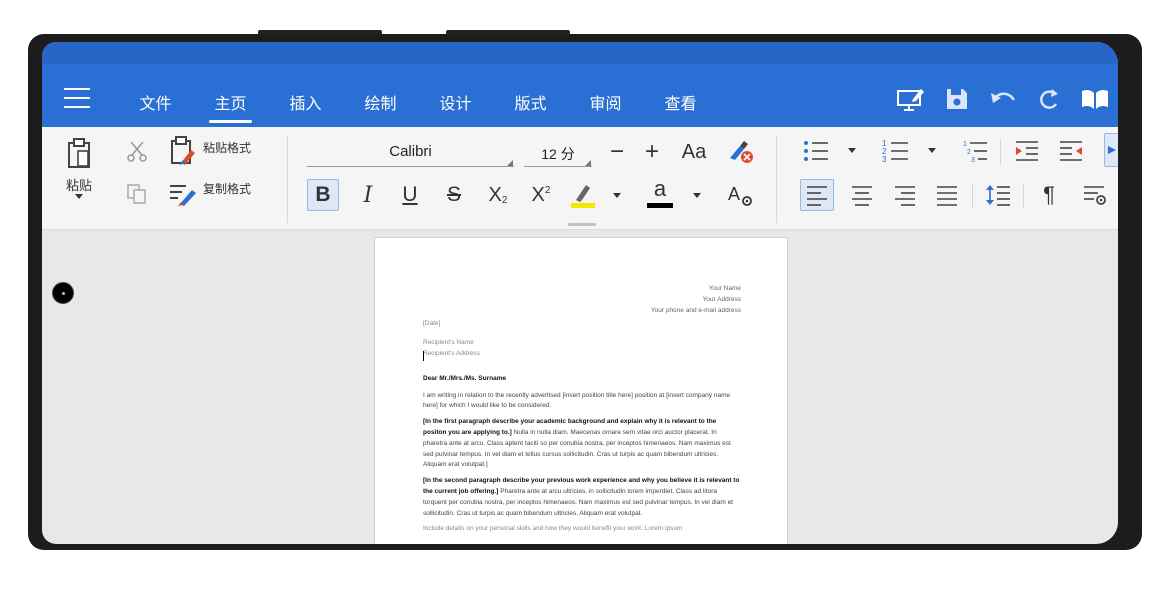  I want to click on tab-design: 设计, so click(455, 105).